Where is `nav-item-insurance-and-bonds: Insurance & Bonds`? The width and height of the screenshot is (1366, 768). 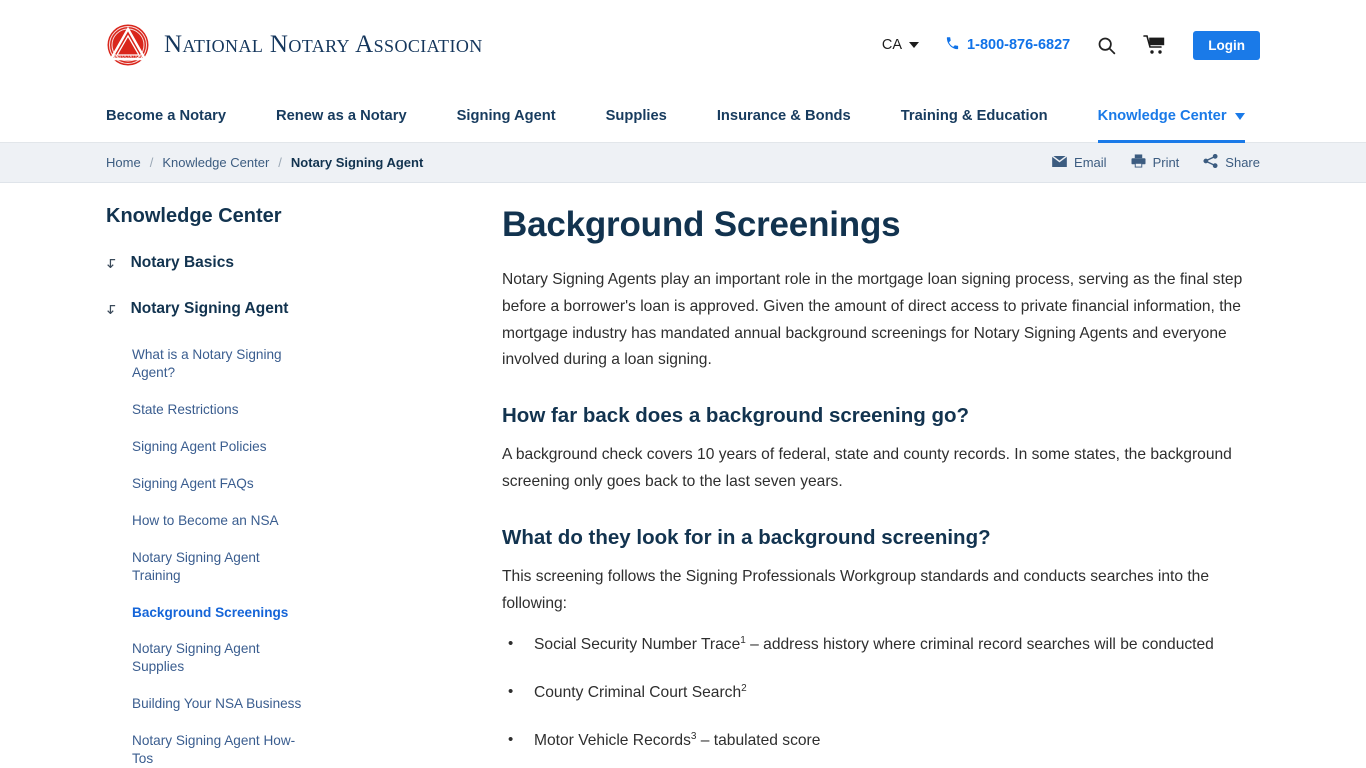
nav-item-insurance-and-bonds: Insurance & Bonds is located at coordinates (784, 116).